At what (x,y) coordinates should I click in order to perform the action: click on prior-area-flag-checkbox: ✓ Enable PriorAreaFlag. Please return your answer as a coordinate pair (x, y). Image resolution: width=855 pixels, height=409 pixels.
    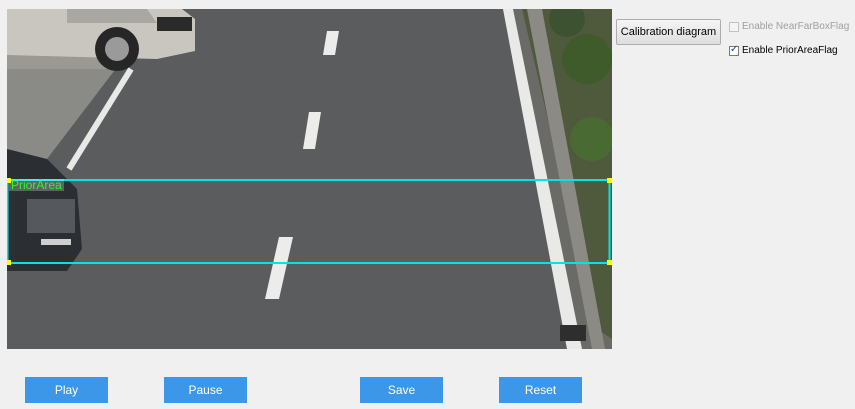
    Looking at the image, I should click on (783, 49).